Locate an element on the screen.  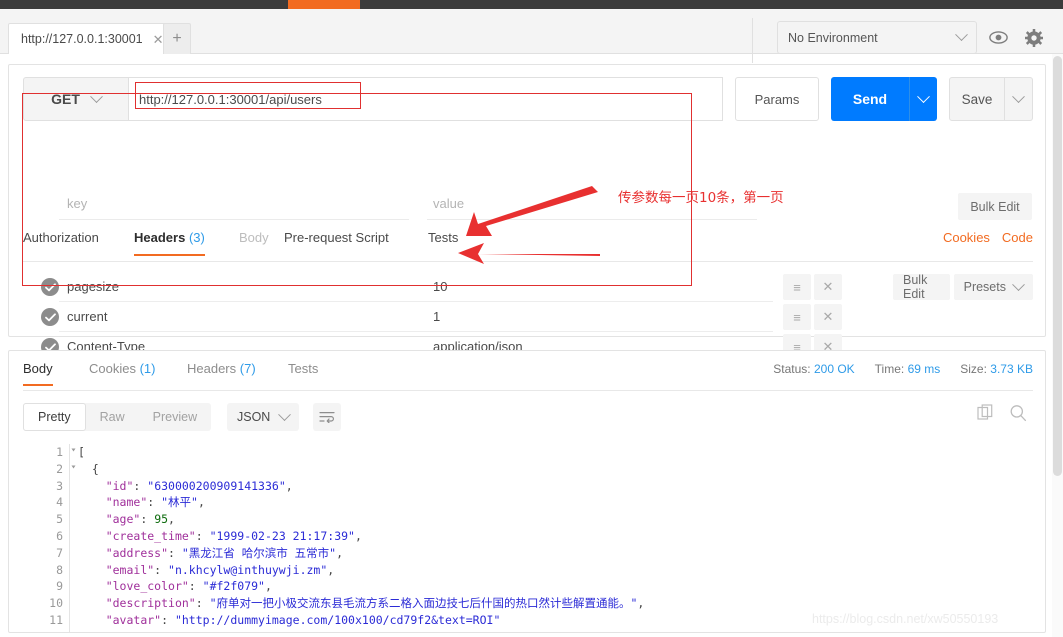
code-link: Code is located at coordinates (1017, 237).